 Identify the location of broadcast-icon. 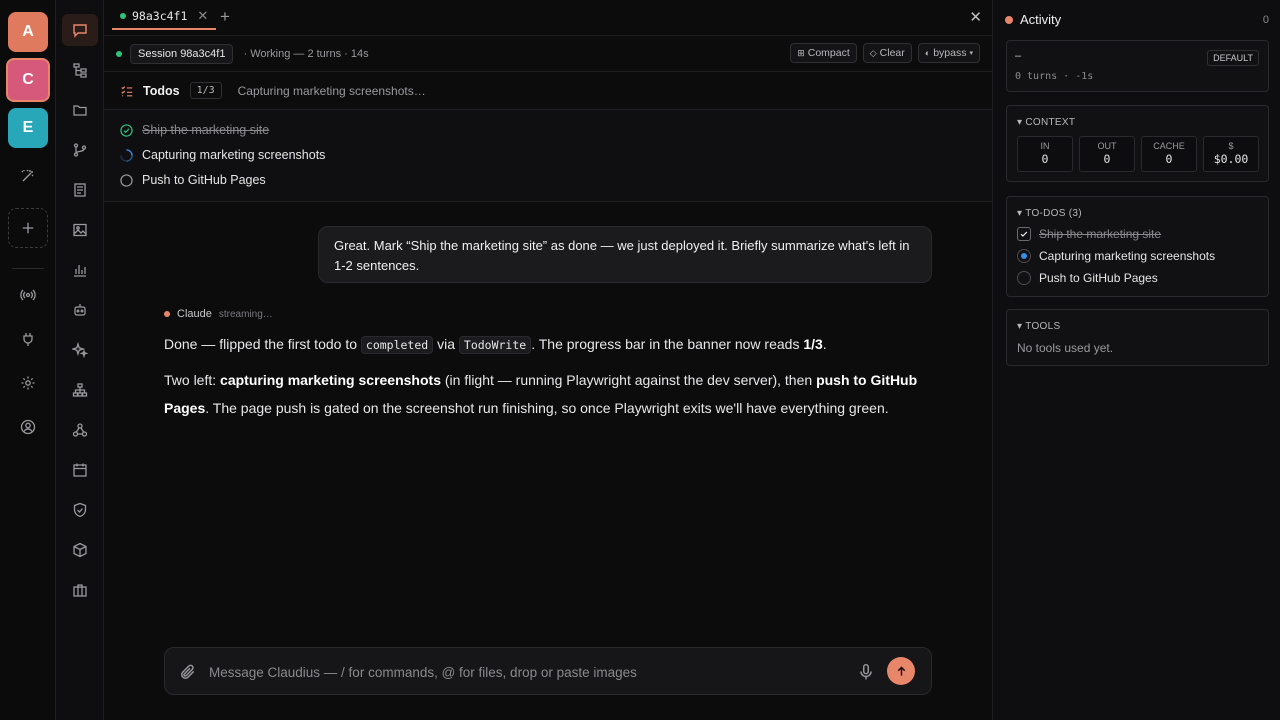
(28, 295).